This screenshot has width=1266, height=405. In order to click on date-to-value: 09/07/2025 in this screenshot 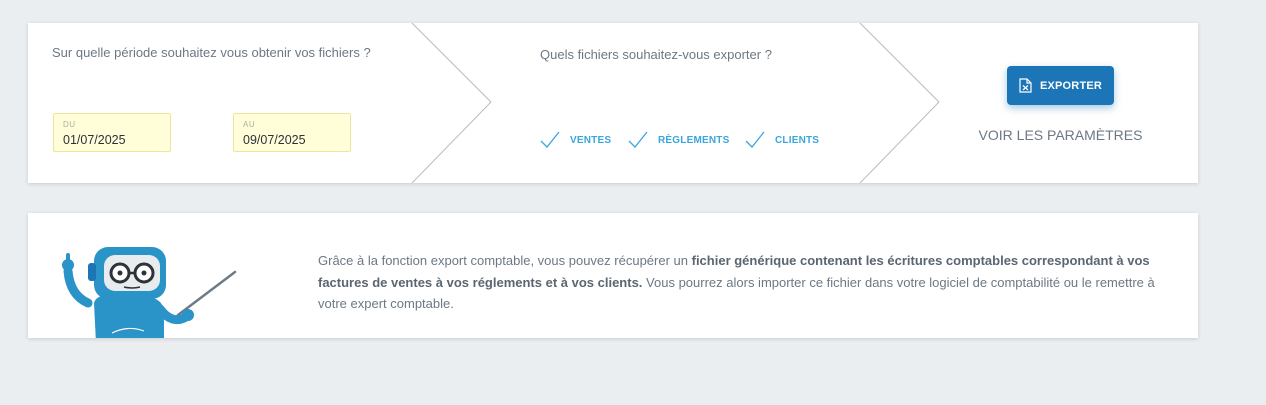, I will do `click(274, 140)`.